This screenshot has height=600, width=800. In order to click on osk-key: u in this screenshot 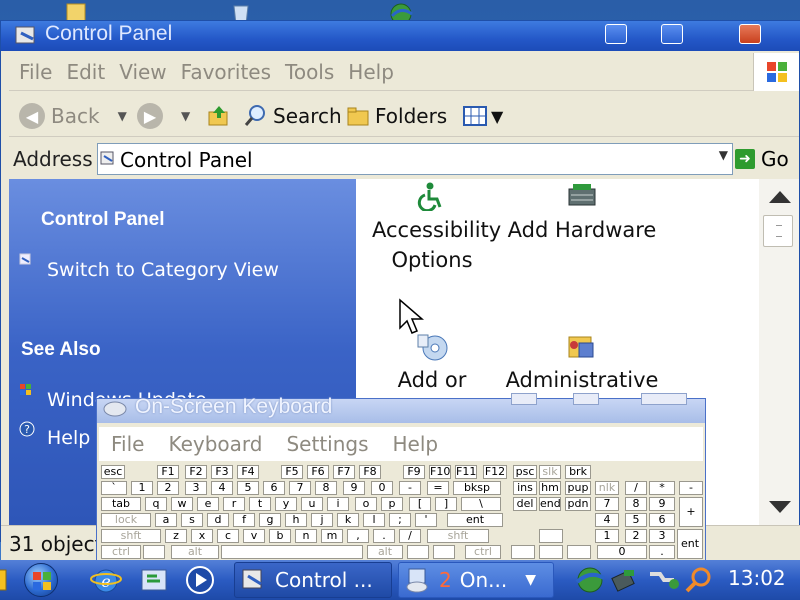, I will do `click(312, 504)`.